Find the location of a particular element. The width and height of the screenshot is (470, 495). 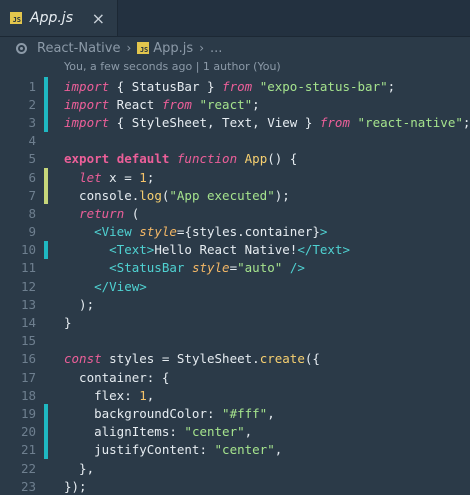

code-token: let is located at coordinates (90, 177).